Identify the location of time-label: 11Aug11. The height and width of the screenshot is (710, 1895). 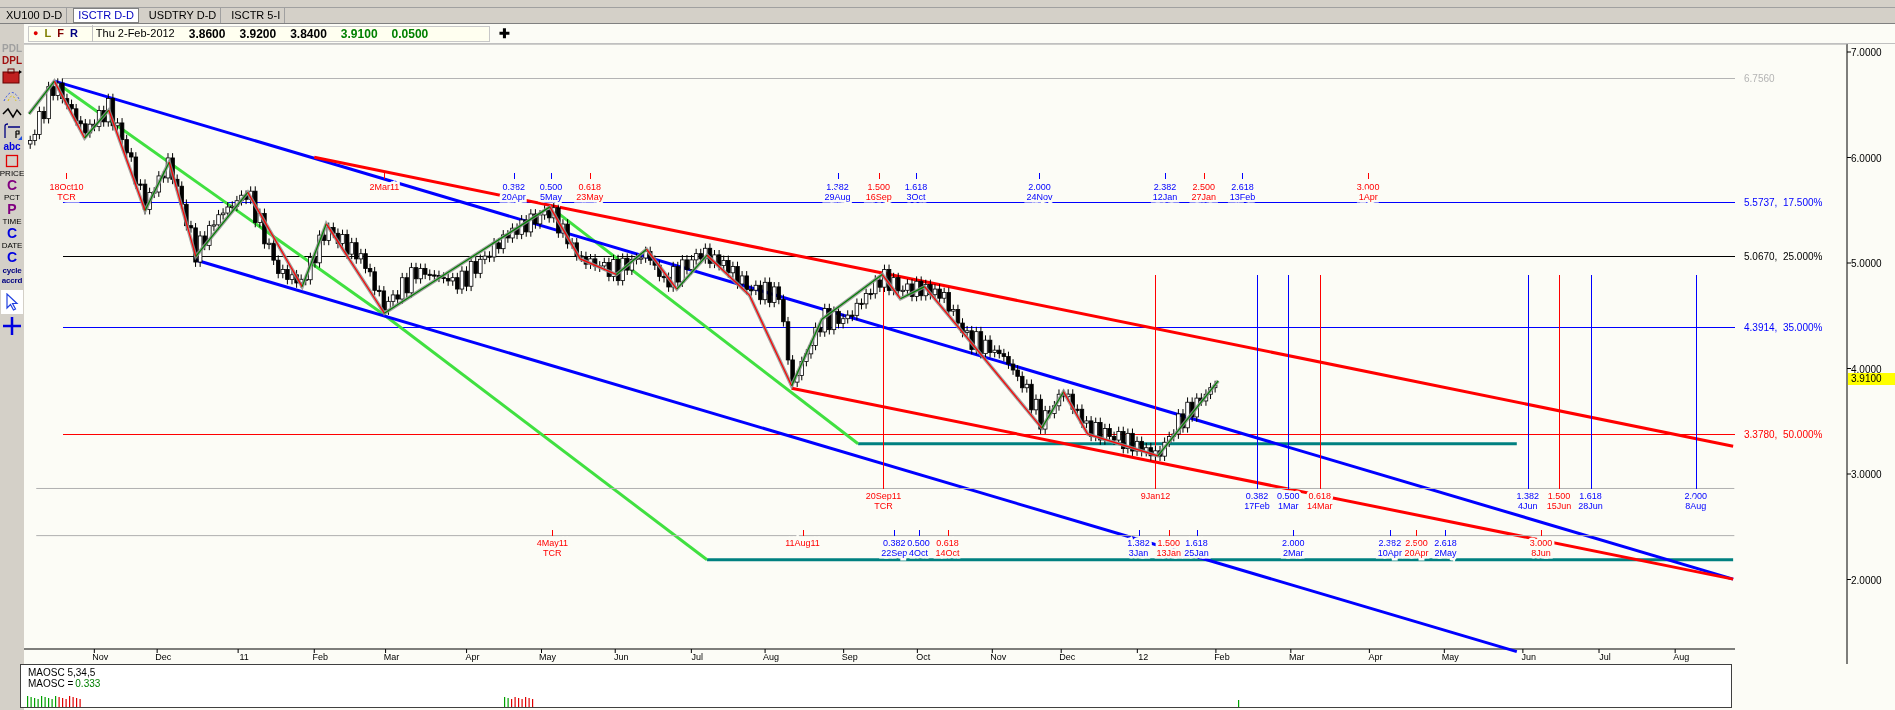
(802, 543).